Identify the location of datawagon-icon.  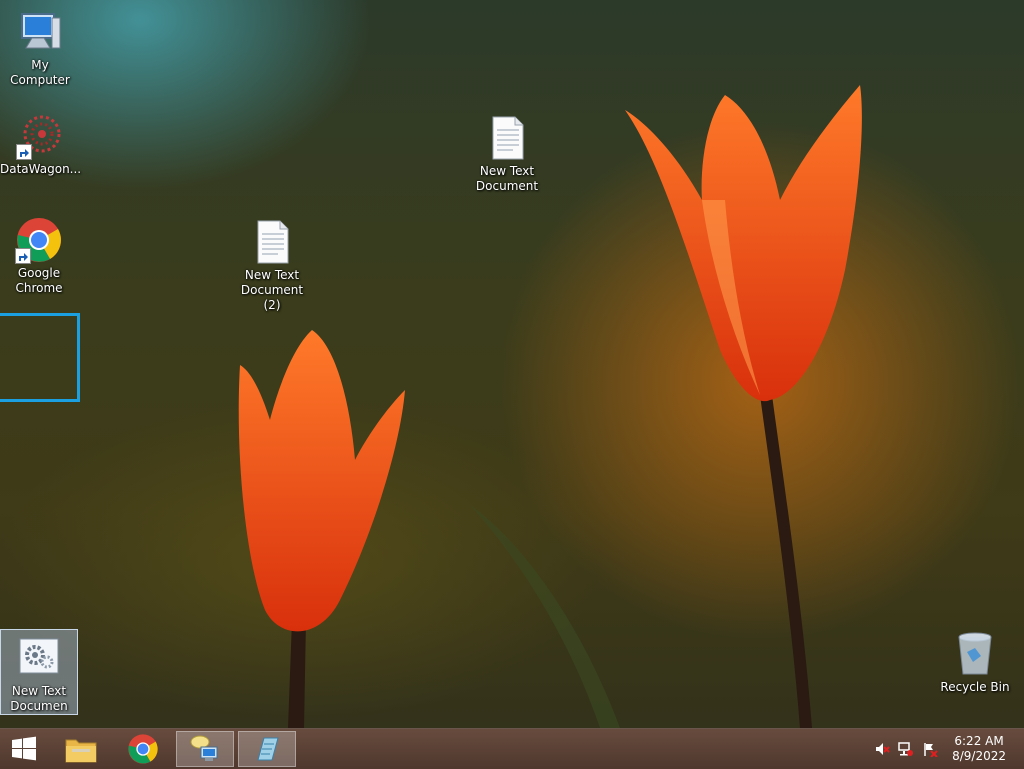
(40, 136).